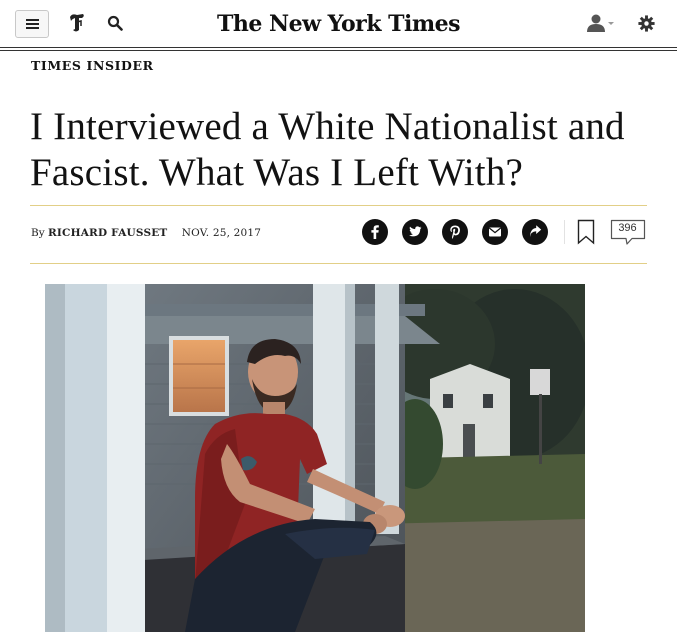  I want to click on menu-button, so click(32, 24).